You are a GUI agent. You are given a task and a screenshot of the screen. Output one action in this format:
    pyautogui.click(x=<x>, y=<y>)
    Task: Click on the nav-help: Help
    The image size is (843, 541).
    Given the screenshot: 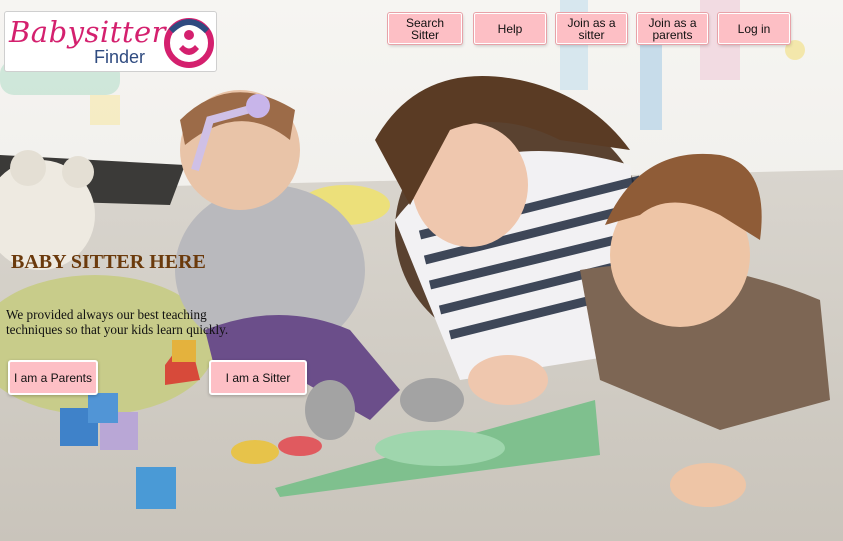 What is the action you would take?
    pyautogui.click(x=510, y=28)
    